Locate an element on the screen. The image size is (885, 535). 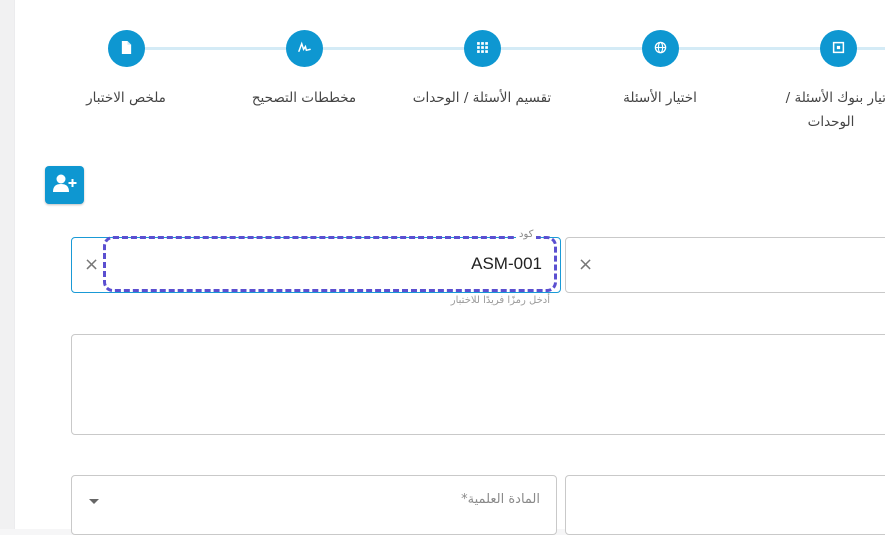
step-grading-button is located at coordinates (304, 48).